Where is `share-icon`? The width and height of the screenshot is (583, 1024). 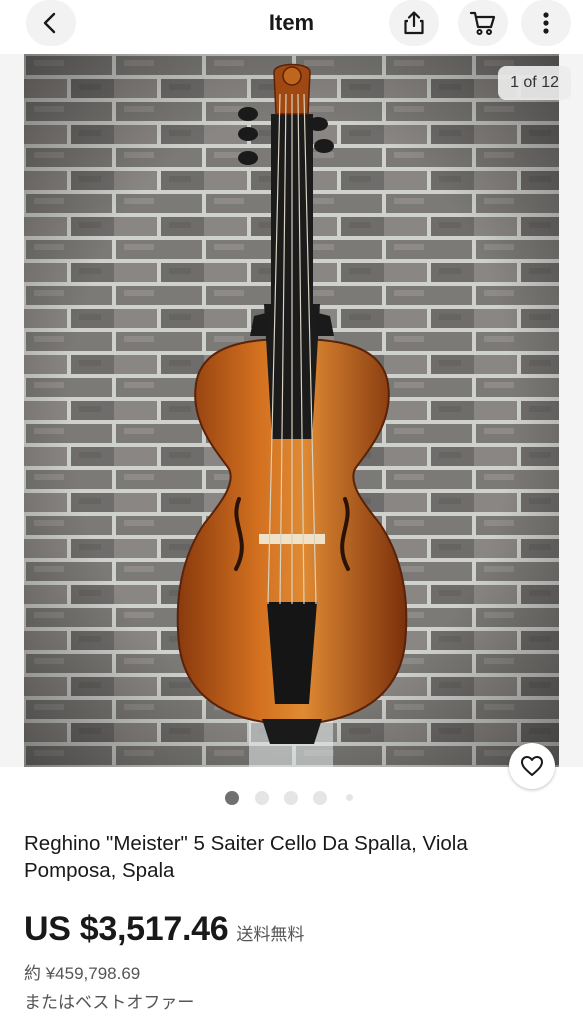 share-icon is located at coordinates (414, 23).